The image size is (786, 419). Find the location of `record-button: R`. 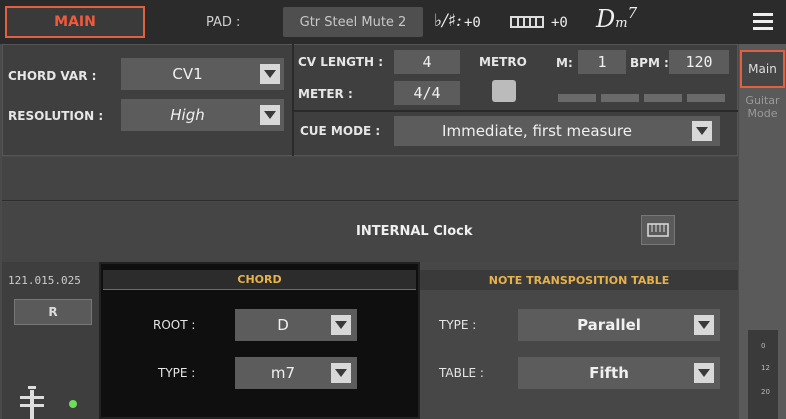

record-button: R is located at coordinates (53, 312).